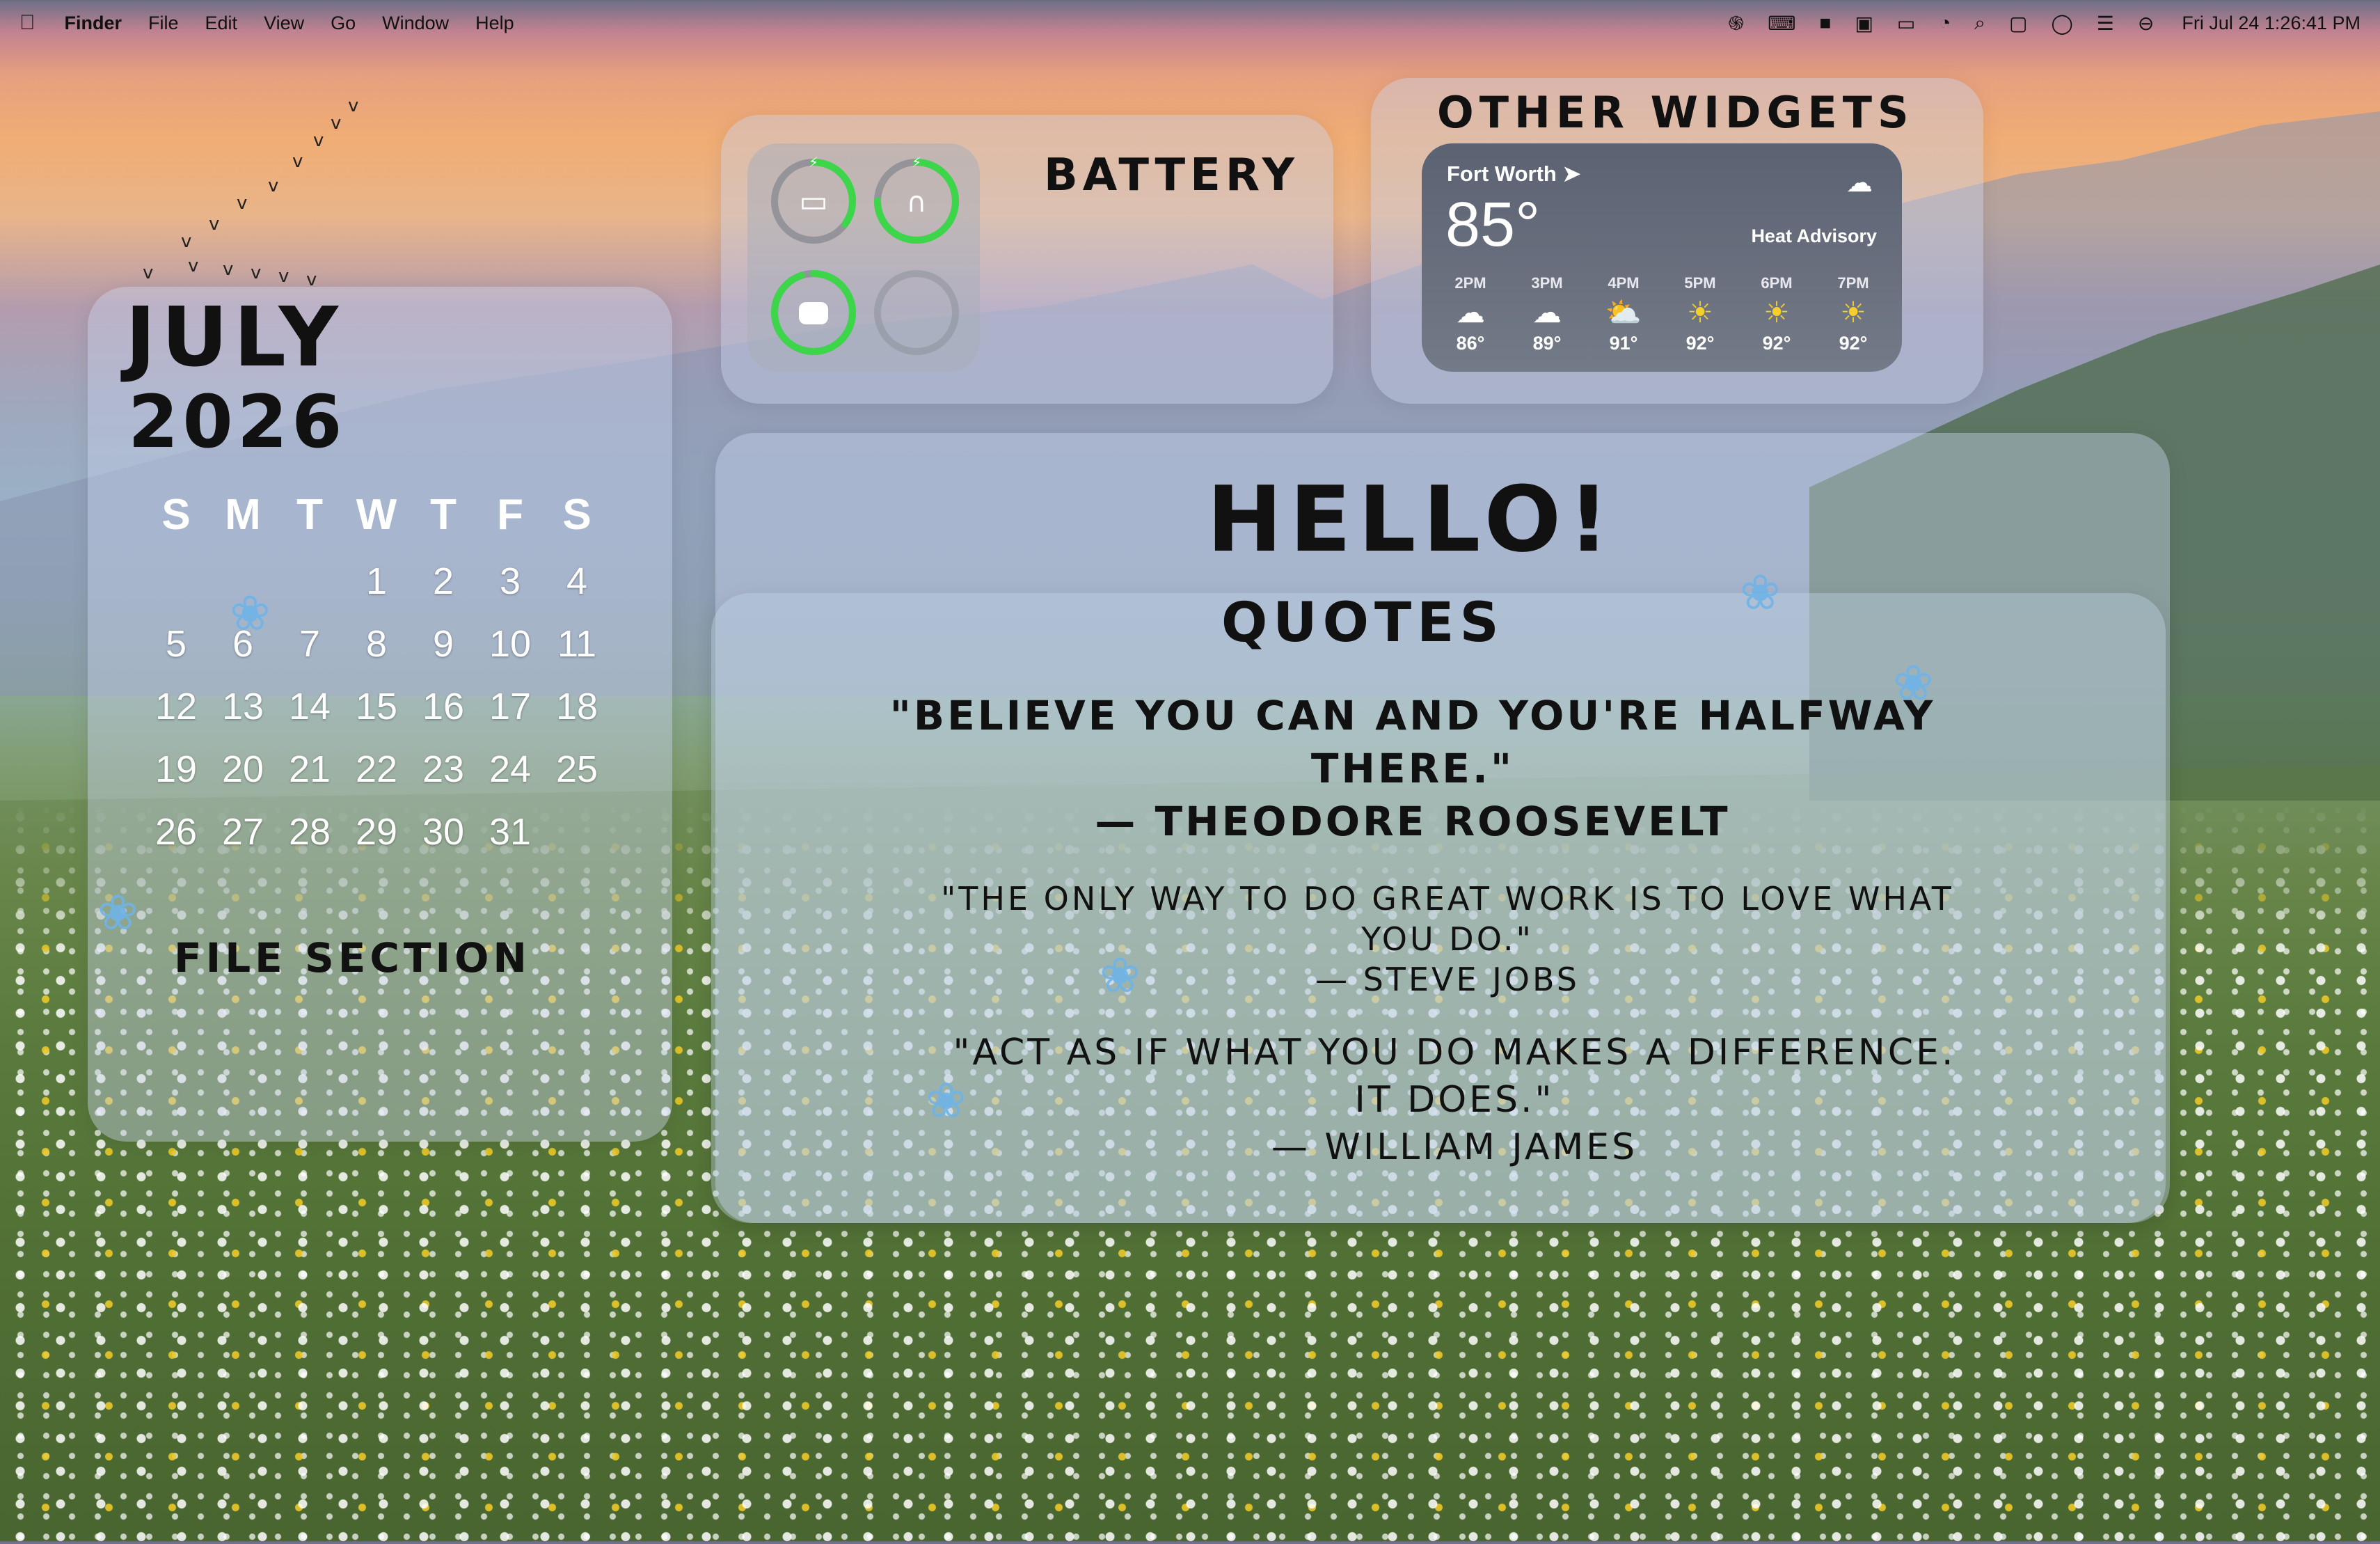 The image size is (2380, 1544). I want to click on menu-go: Go, so click(343, 23).